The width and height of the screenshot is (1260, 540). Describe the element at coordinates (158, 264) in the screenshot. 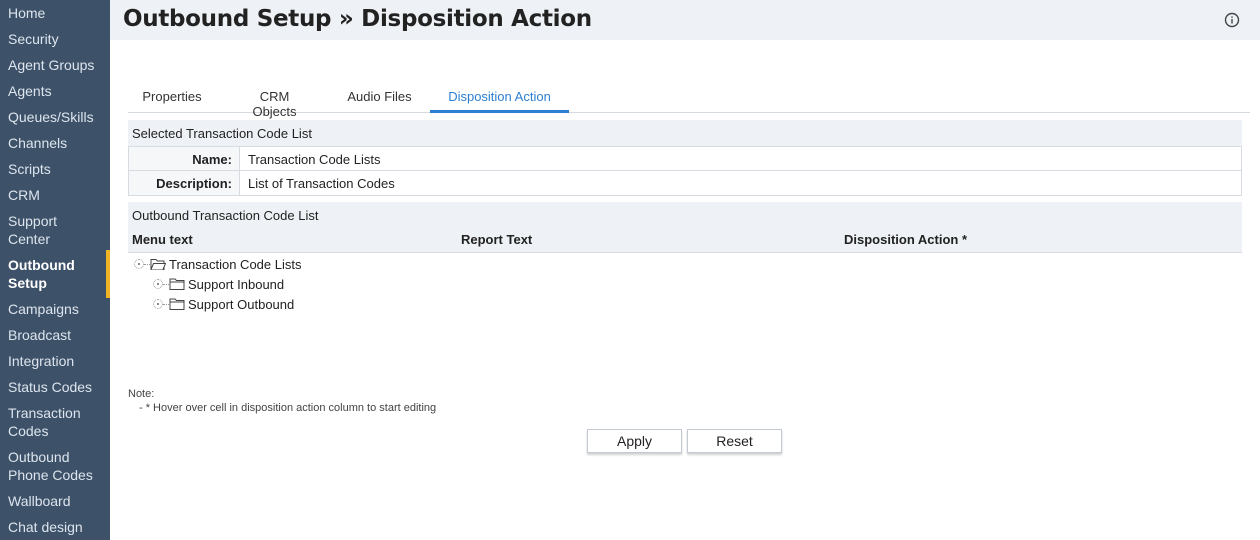

I see `folder-open-icon` at that location.